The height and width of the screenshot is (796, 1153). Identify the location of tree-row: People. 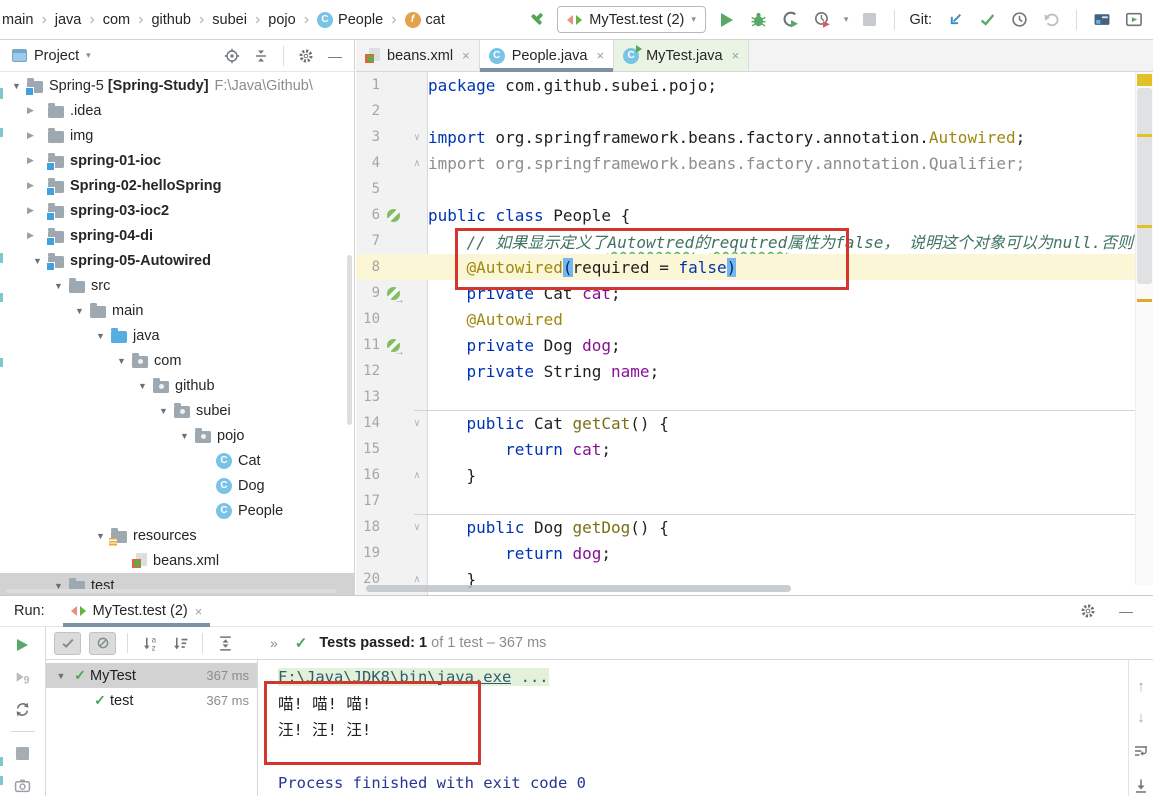
(177, 510).